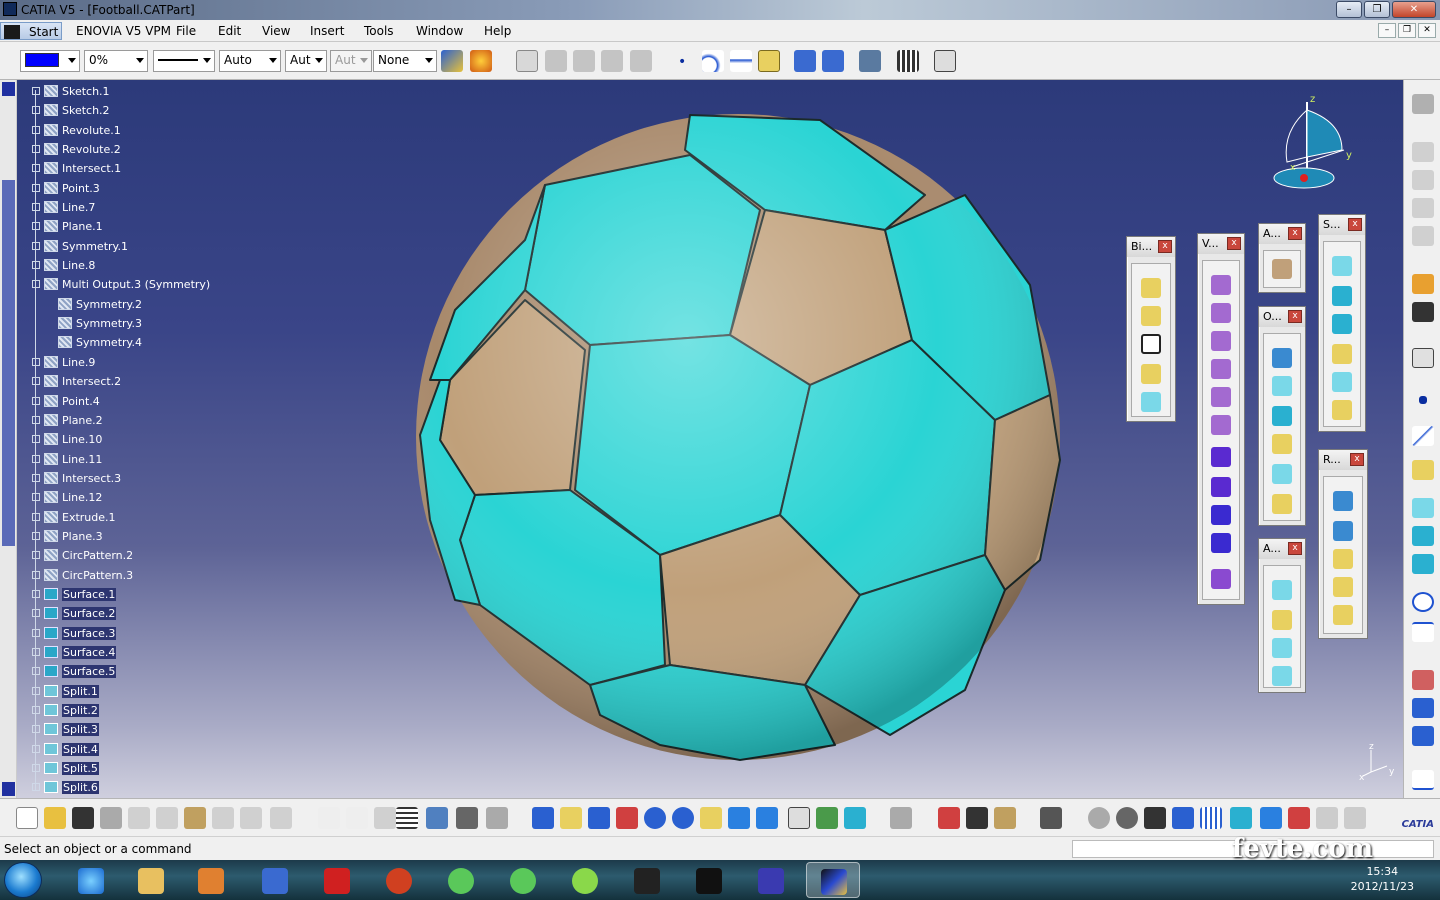 The image size is (1440, 900). What do you see at coordinates (1342, 354) in the screenshot?
I see `offset-surface-icon` at bounding box center [1342, 354].